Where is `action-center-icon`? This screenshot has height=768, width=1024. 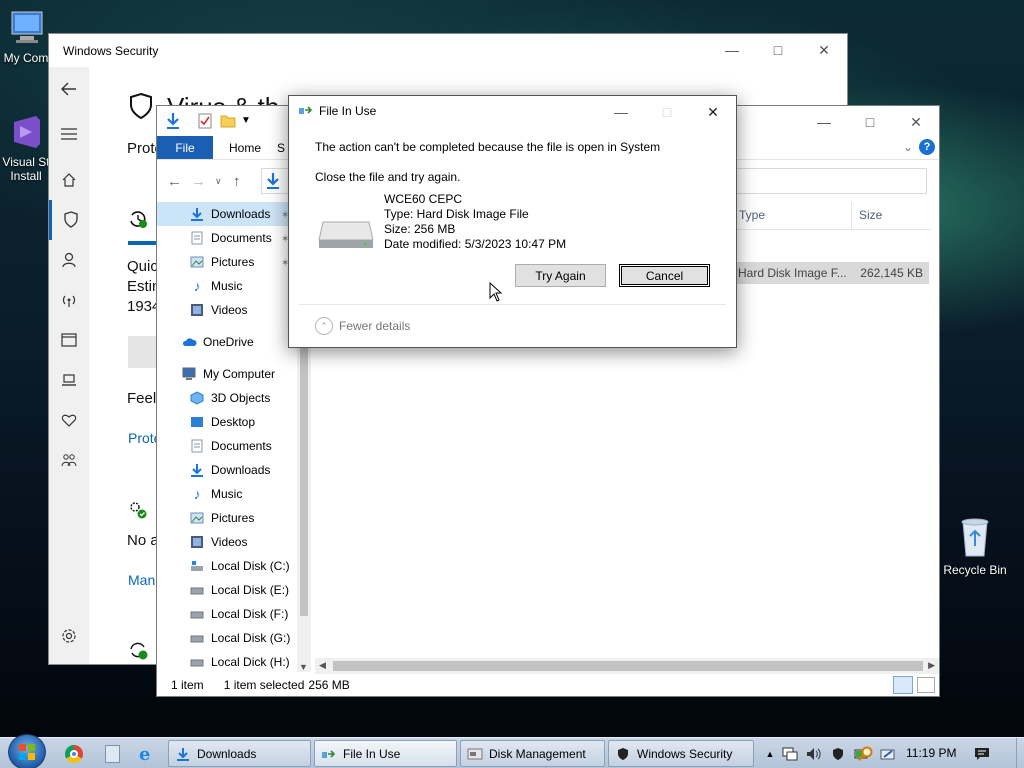 action-center-icon is located at coordinates (982, 754).